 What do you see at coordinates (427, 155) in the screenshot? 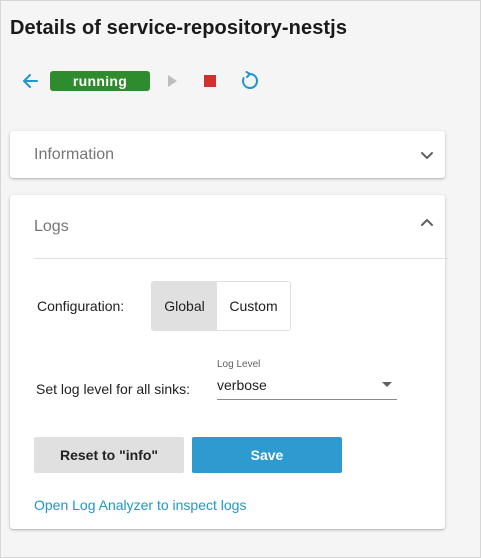
I see `chevron-down-icon` at bounding box center [427, 155].